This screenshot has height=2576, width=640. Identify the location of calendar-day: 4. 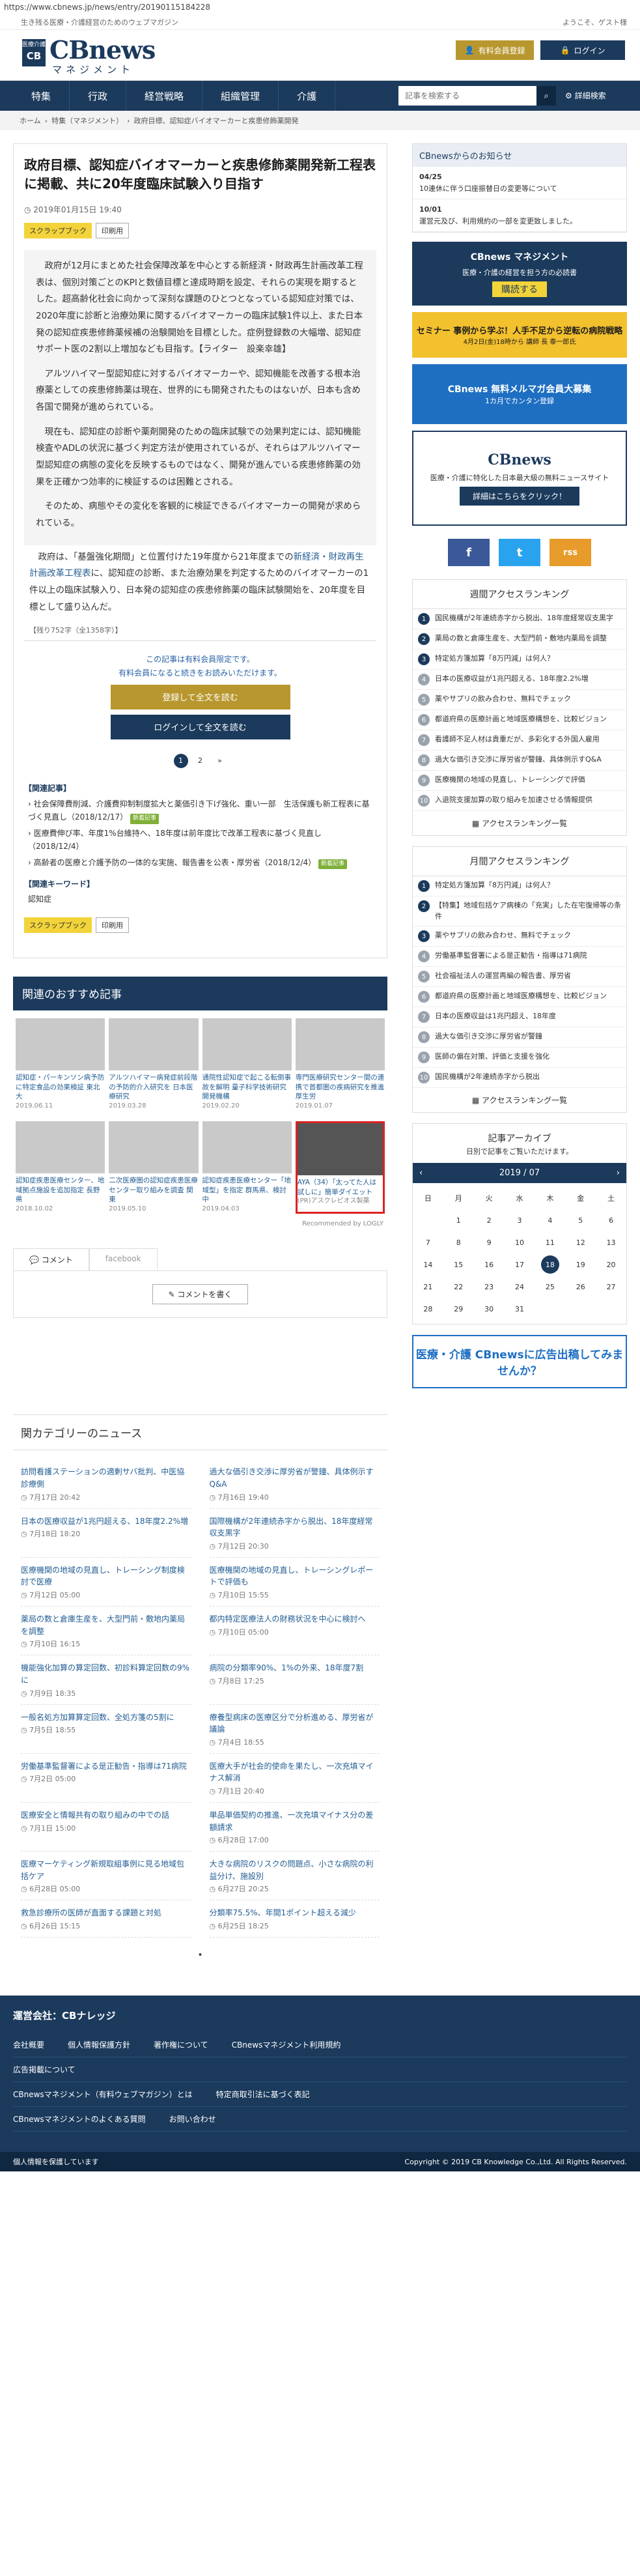
(550, 1220).